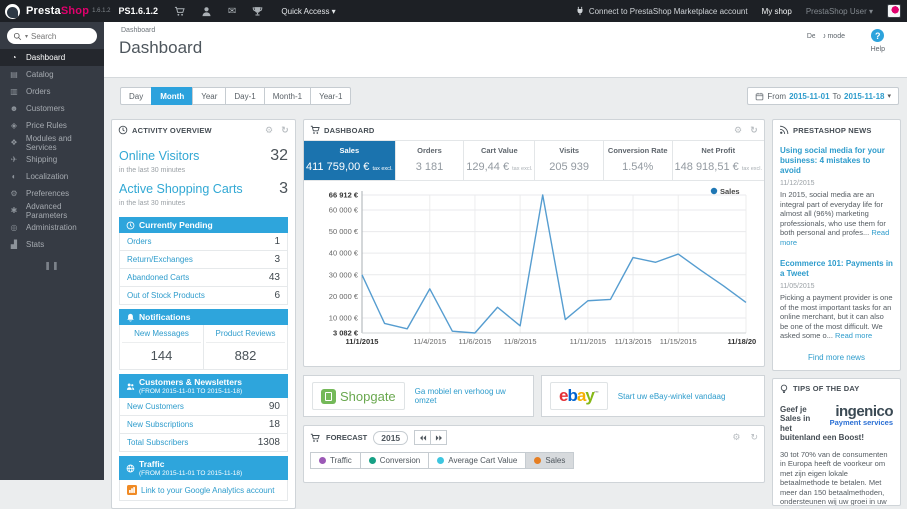 The image size is (907, 509). Describe the element at coordinates (14, 91) in the screenshot. I see `orders-icon: ▥` at that location.